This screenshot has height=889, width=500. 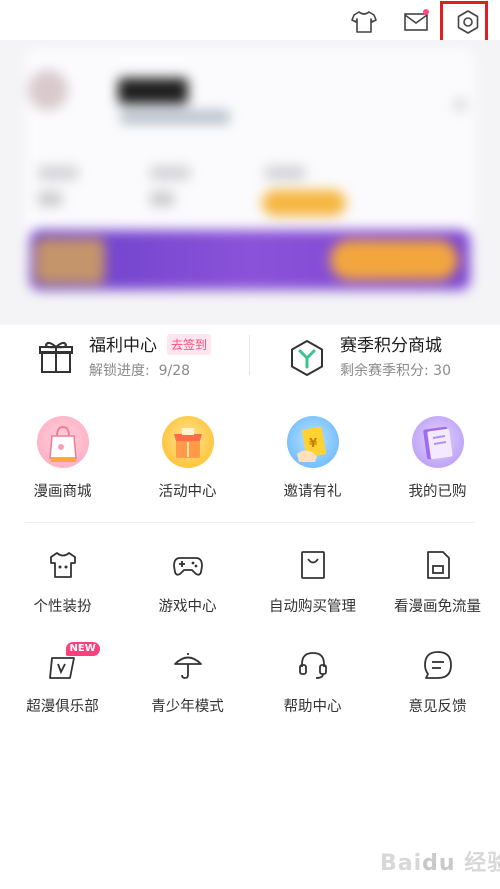 I want to click on grid-item-game-center: 游戏中心, so click(x=187, y=582).